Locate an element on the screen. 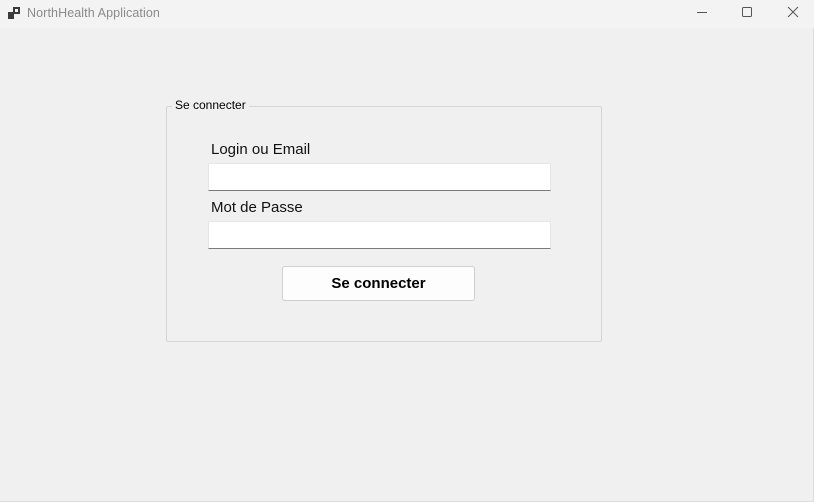 The image size is (814, 502). window-title: NorthHealth Application is located at coordinates (93, 13).